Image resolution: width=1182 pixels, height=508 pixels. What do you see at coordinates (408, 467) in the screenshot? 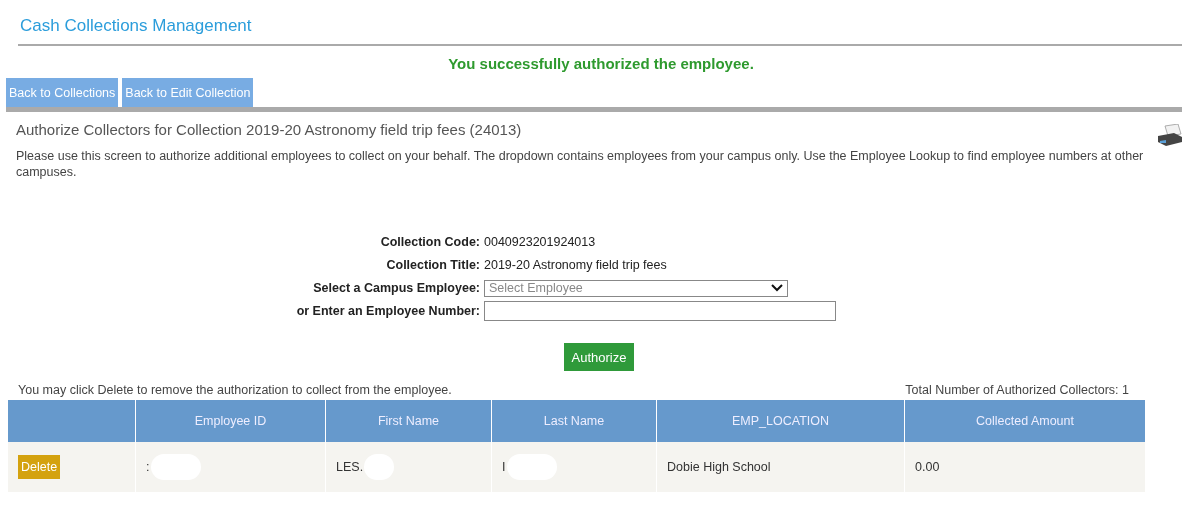
I see `table-cell: LES.` at bounding box center [408, 467].